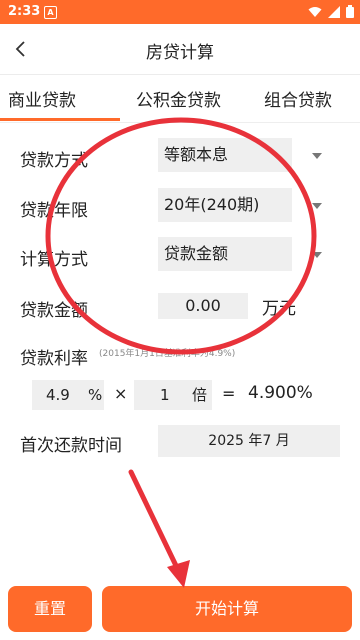  What do you see at coordinates (225, 254) in the screenshot?
I see `calc-method-select: 贷款金额` at bounding box center [225, 254].